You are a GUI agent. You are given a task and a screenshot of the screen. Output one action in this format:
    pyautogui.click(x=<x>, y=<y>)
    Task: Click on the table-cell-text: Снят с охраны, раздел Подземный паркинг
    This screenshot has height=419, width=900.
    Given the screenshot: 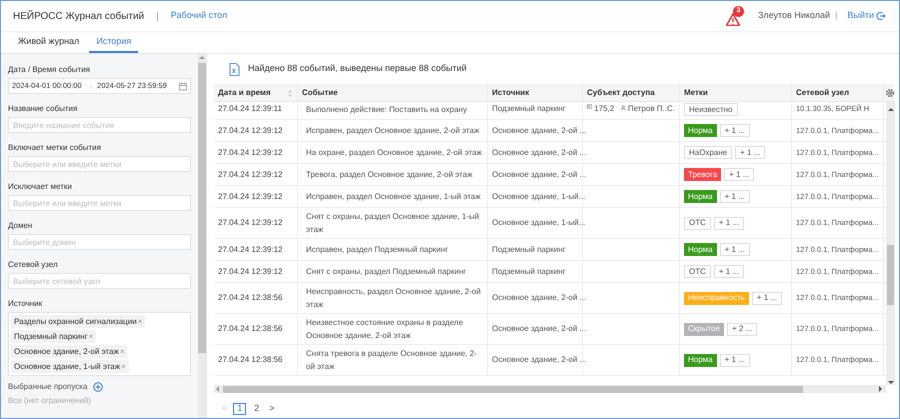 What is the action you would take?
    pyautogui.click(x=386, y=272)
    